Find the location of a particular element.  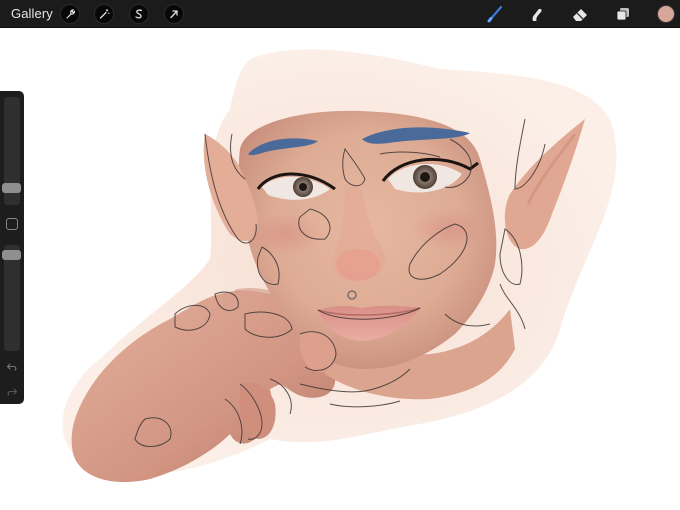

smudge-icon is located at coordinates (537, 14).